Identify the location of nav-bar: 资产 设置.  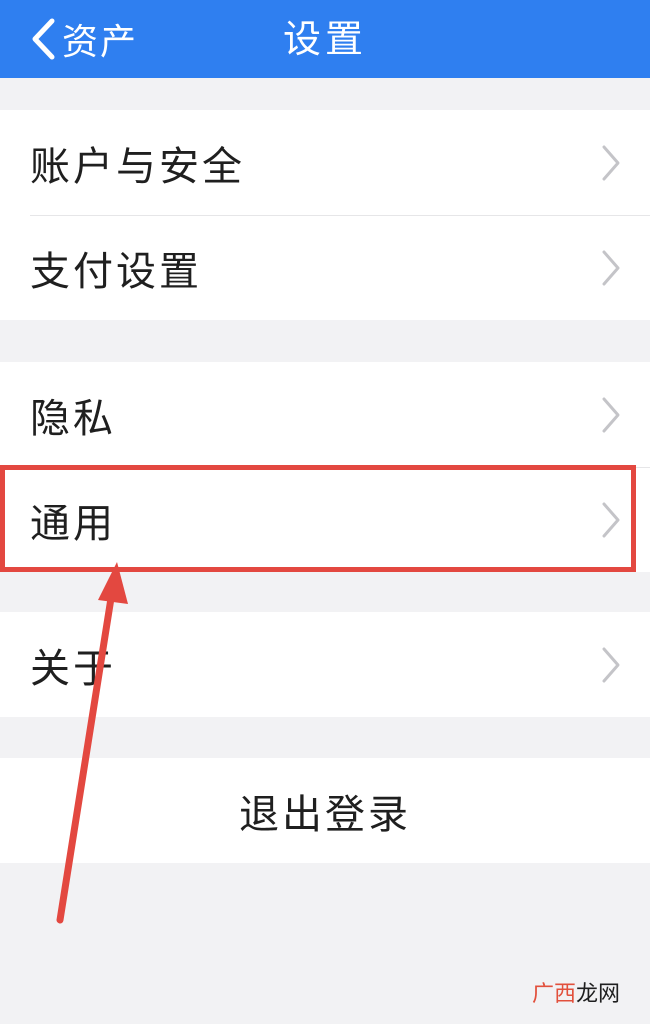
(325, 39).